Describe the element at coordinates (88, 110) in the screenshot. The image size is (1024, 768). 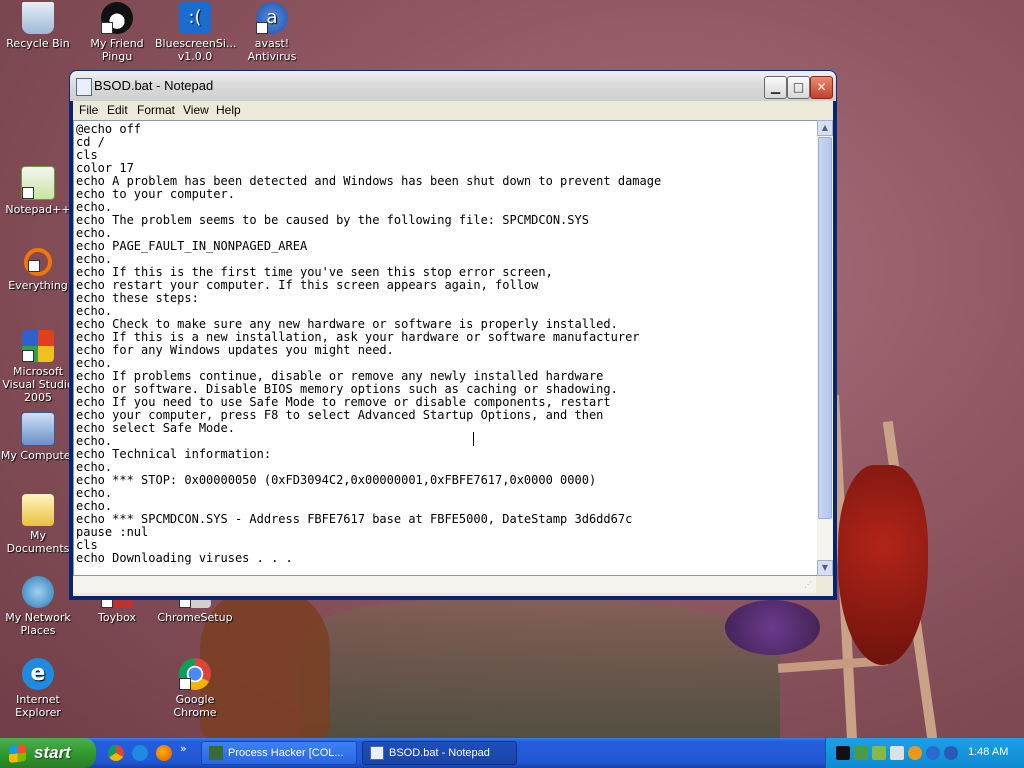
I see `menu-file: File` at that location.